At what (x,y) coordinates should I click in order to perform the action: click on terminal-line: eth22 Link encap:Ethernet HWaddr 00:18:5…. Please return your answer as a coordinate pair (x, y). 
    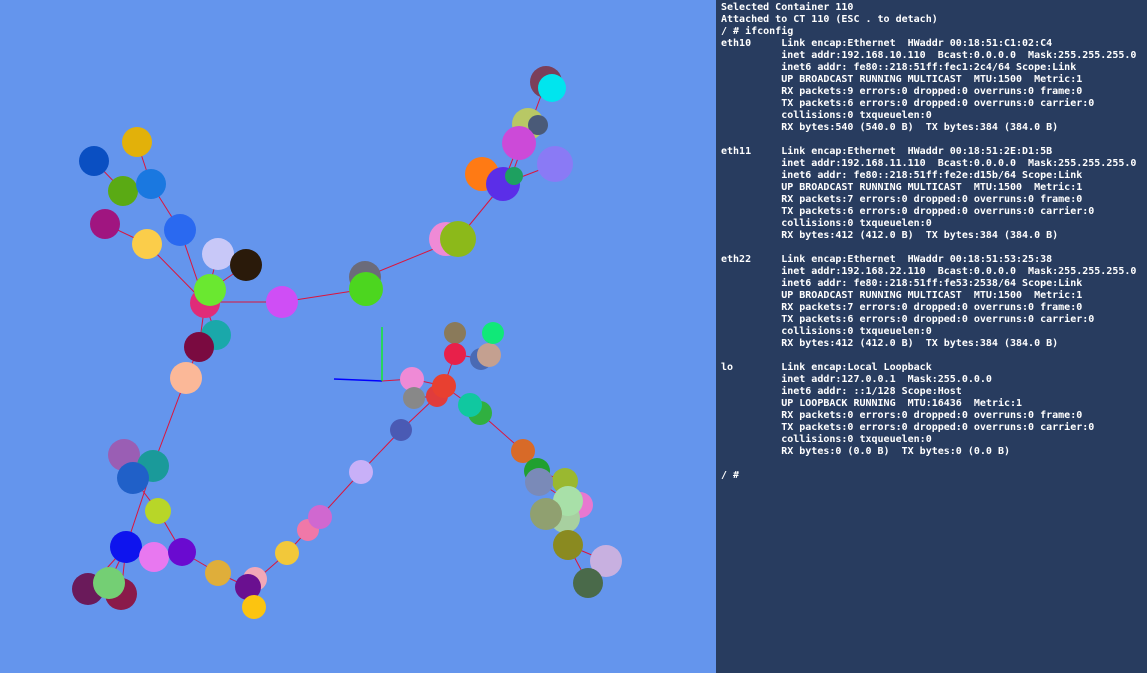
    Looking at the image, I should click on (887, 259).